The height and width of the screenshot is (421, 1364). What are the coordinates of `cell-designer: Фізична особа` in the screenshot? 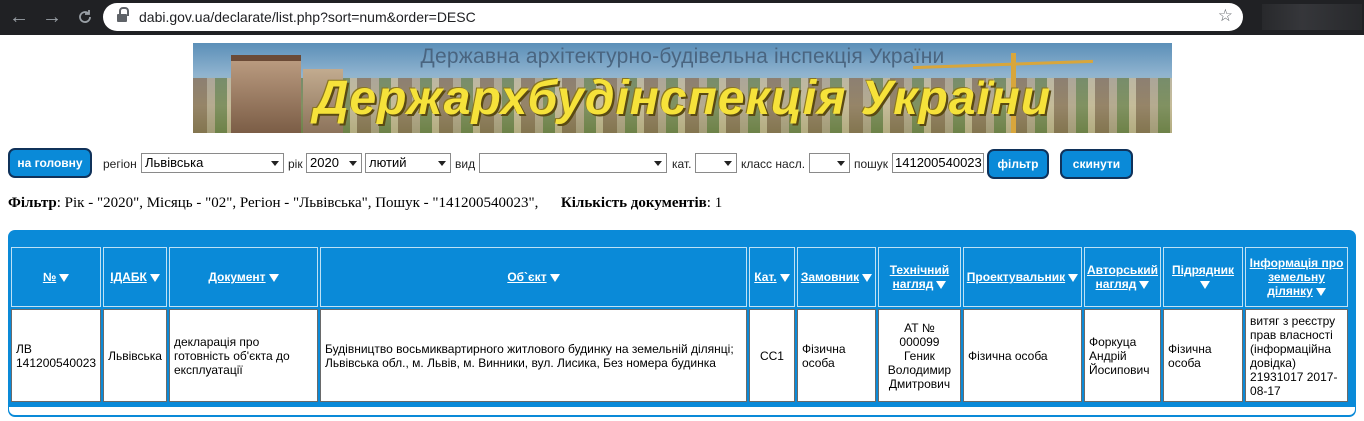 It's located at (1022, 355).